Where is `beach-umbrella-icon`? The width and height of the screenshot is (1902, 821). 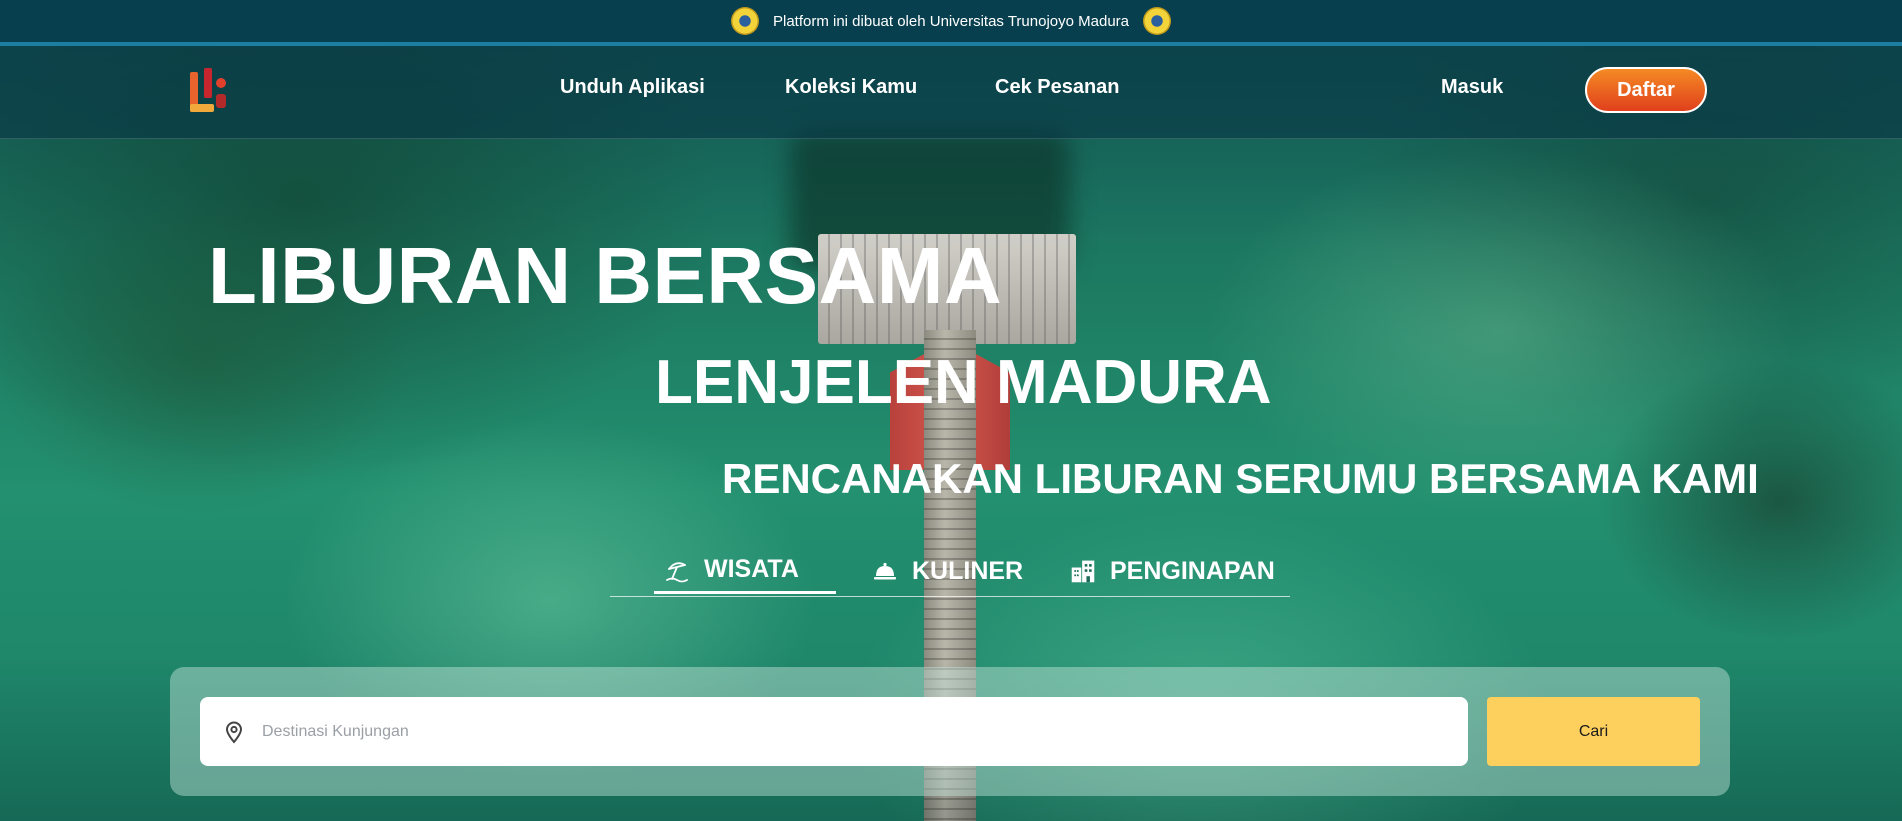
beach-umbrella-icon is located at coordinates (677, 570).